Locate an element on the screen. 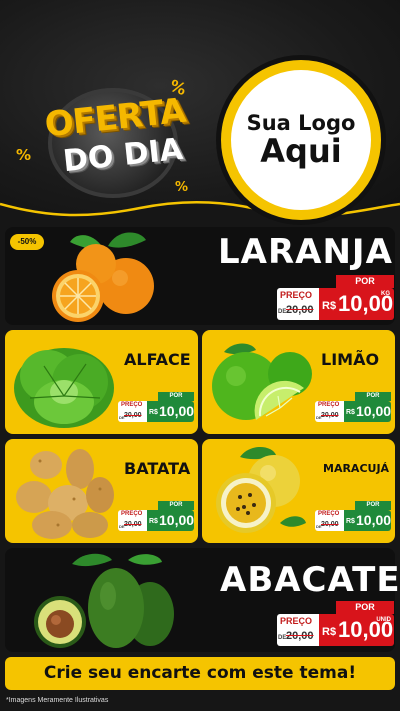  price-tag-limao: POR PREÇO DE 20,00 R$ 10,00 is located at coordinates (353, 407).